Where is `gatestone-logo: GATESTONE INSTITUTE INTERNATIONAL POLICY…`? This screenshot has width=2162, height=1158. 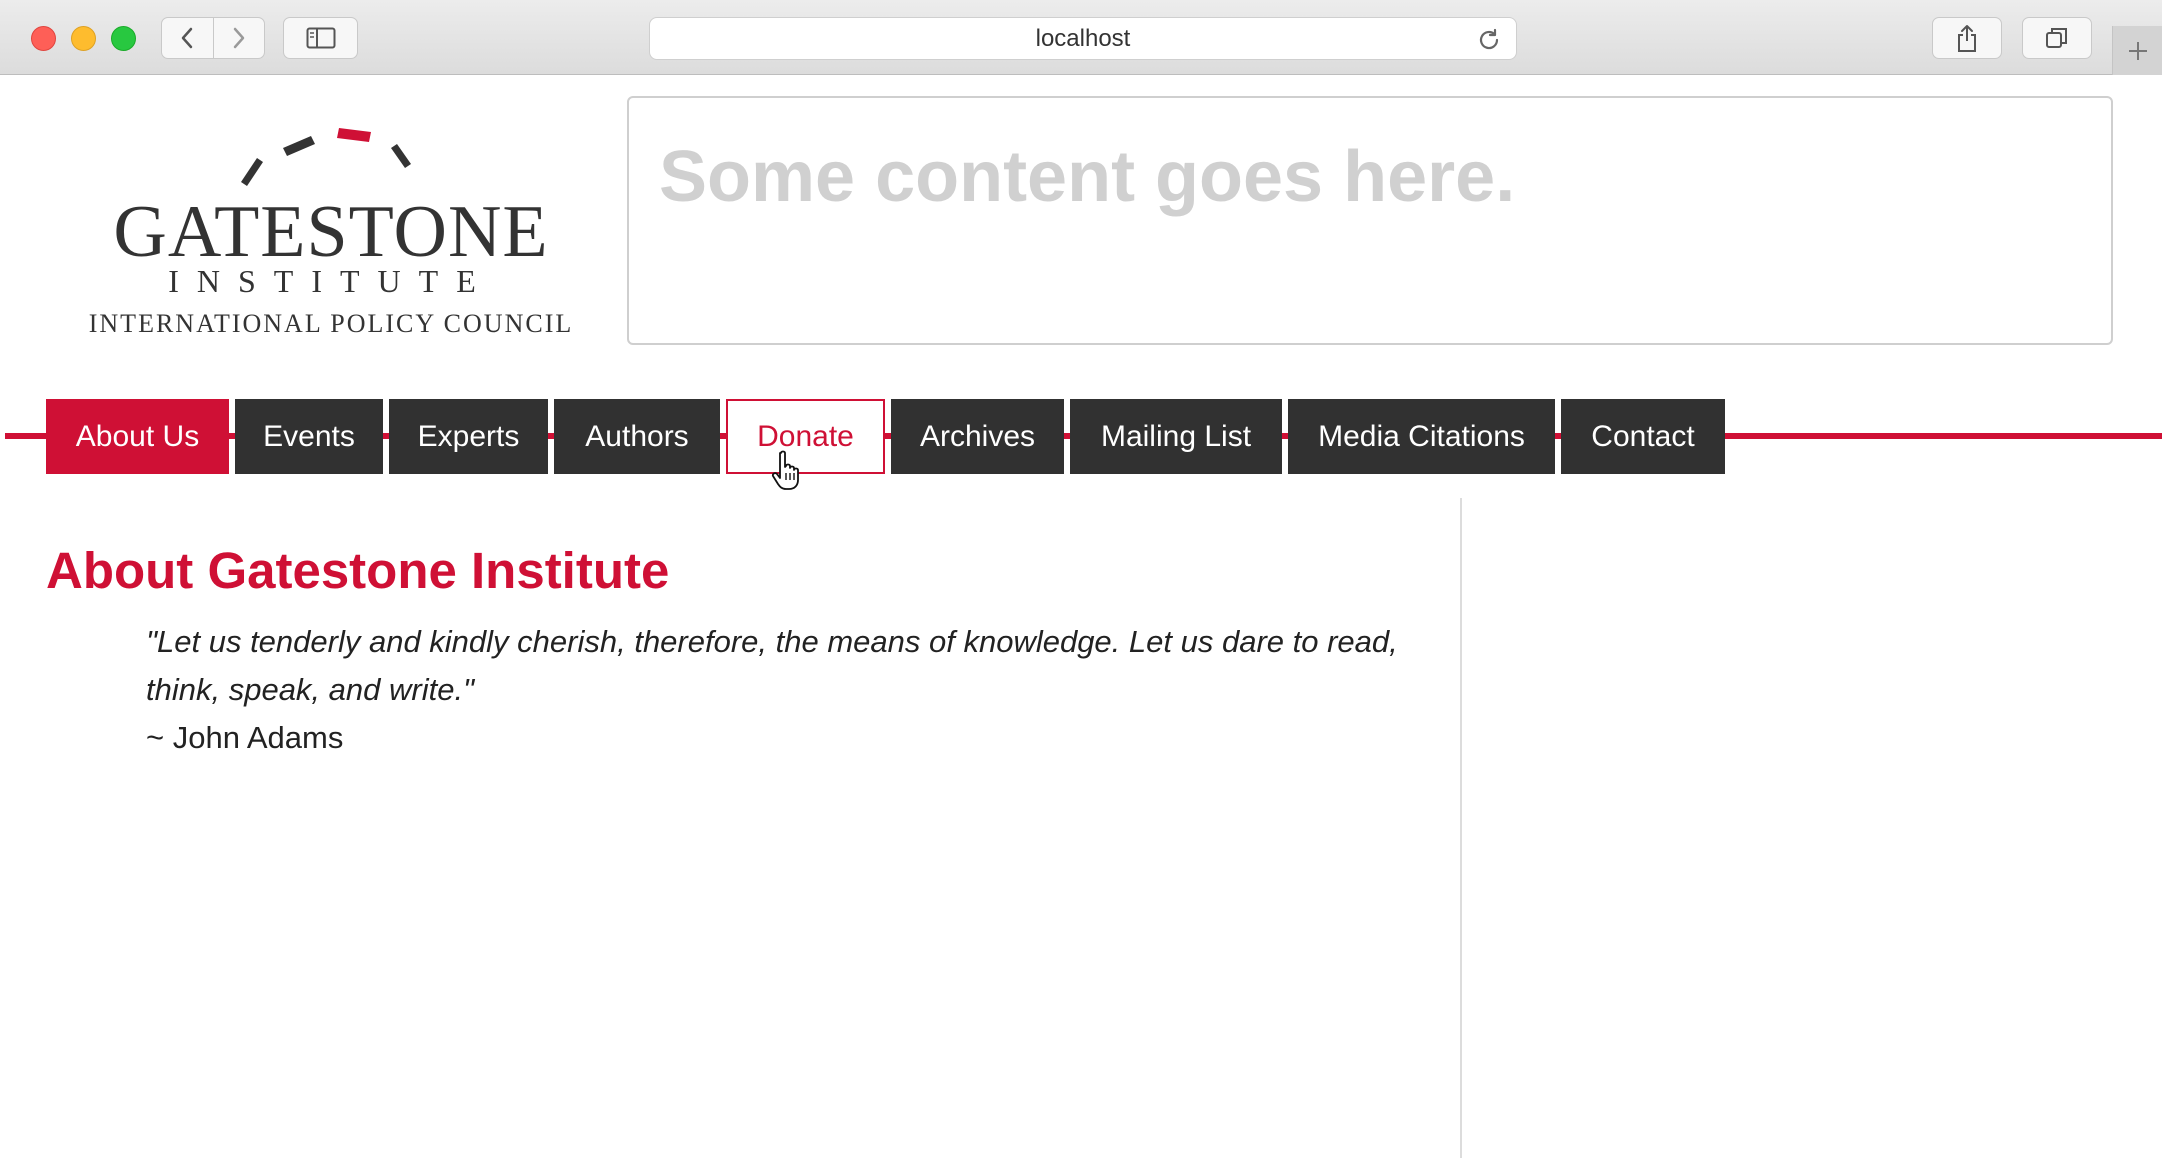
gatestone-logo: GATESTONE INSTITUTE INTERNATIONAL POLICY… is located at coordinates (331, 221).